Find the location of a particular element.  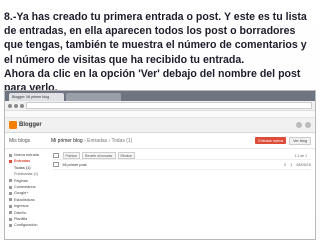

table-row: Mi primer post 0 1 28/05/15 is located at coordinates (182, 165).